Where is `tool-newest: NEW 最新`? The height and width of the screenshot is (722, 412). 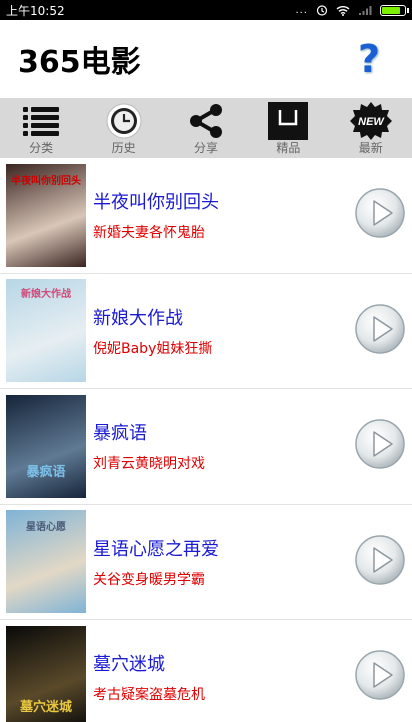
tool-newest: NEW 最新 is located at coordinates (371, 128).